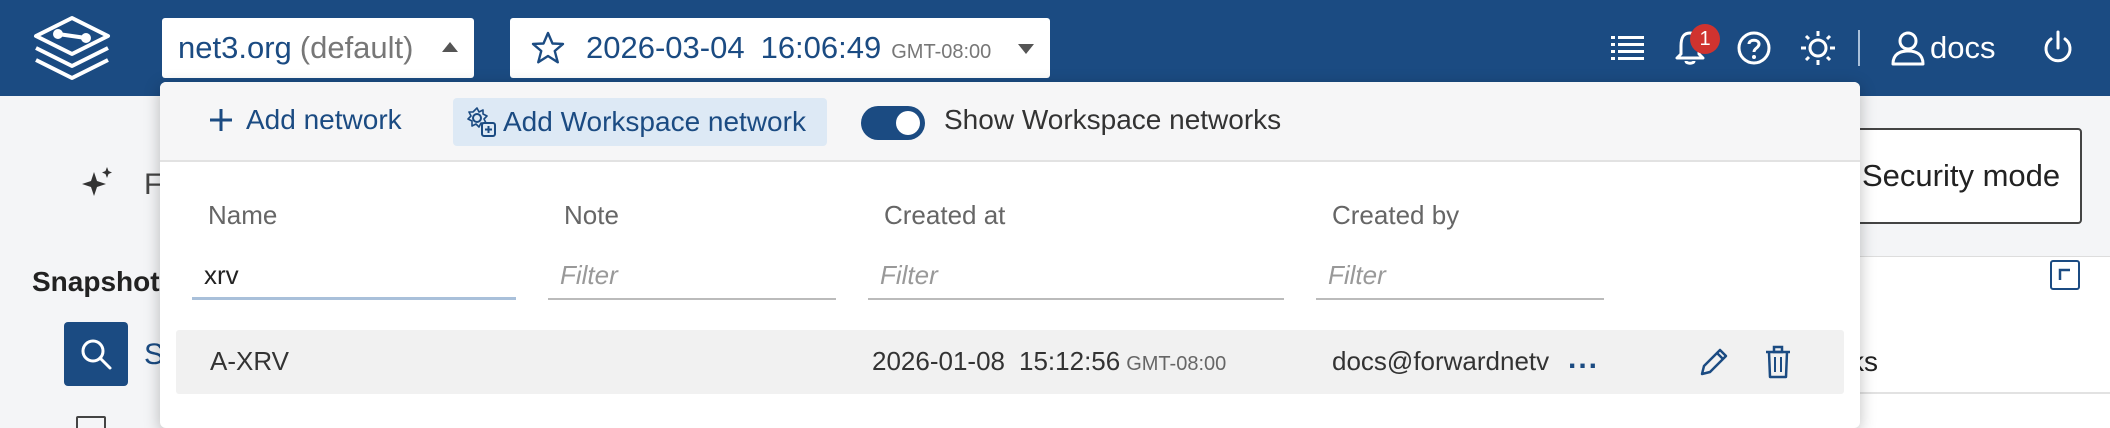  I want to click on column-header-created-by: Created by, so click(1395, 215).